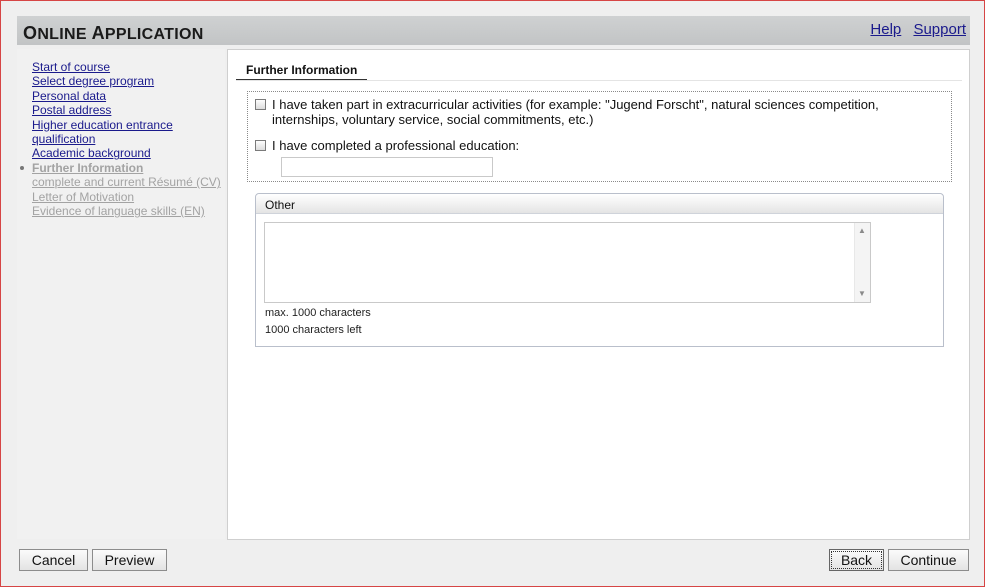 Image resolution: width=985 pixels, height=587 pixels. Describe the element at coordinates (313, 330) in the screenshot. I see `characters-left-counter: 1000 characters left` at that location.